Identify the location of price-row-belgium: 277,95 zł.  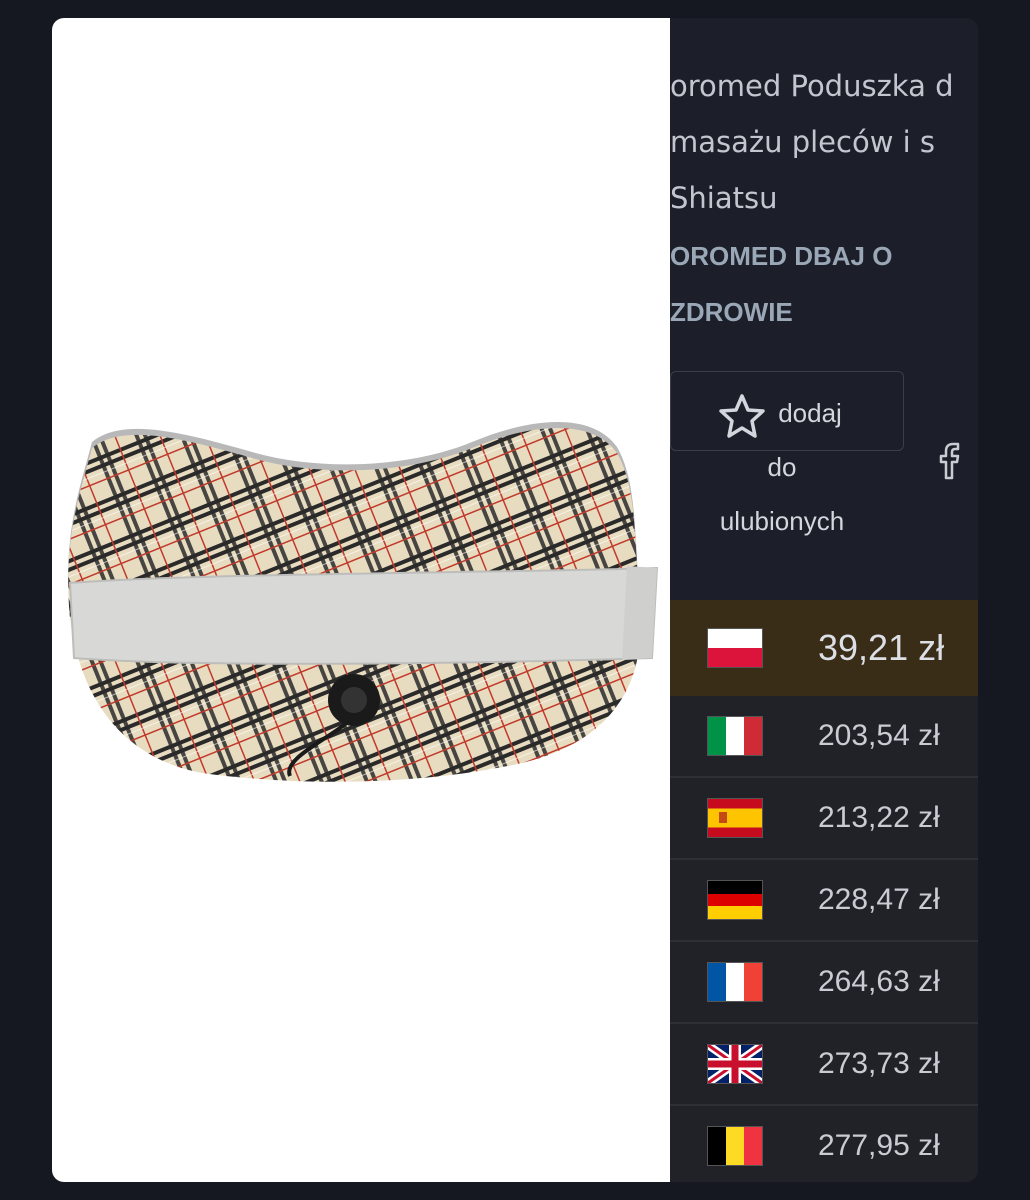
(824, 1144).